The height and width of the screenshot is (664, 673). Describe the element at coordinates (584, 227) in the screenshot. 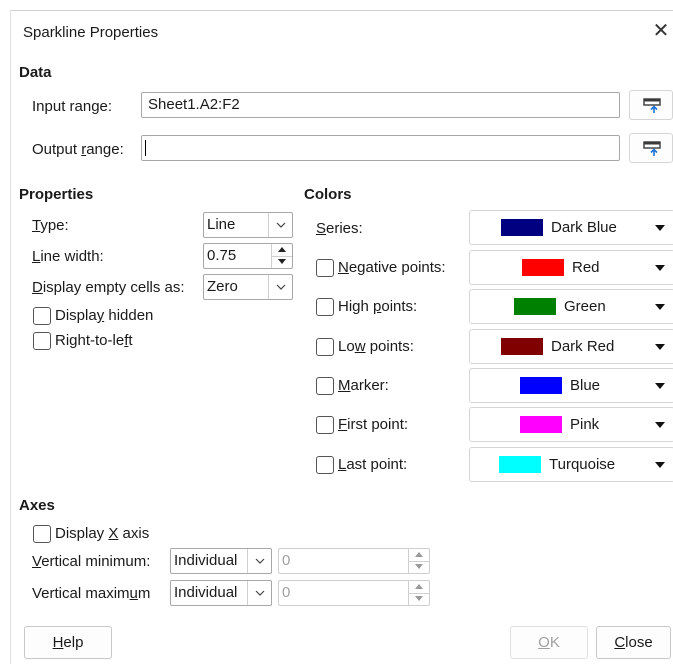

I see `color-name: Dark Blue` at that location.